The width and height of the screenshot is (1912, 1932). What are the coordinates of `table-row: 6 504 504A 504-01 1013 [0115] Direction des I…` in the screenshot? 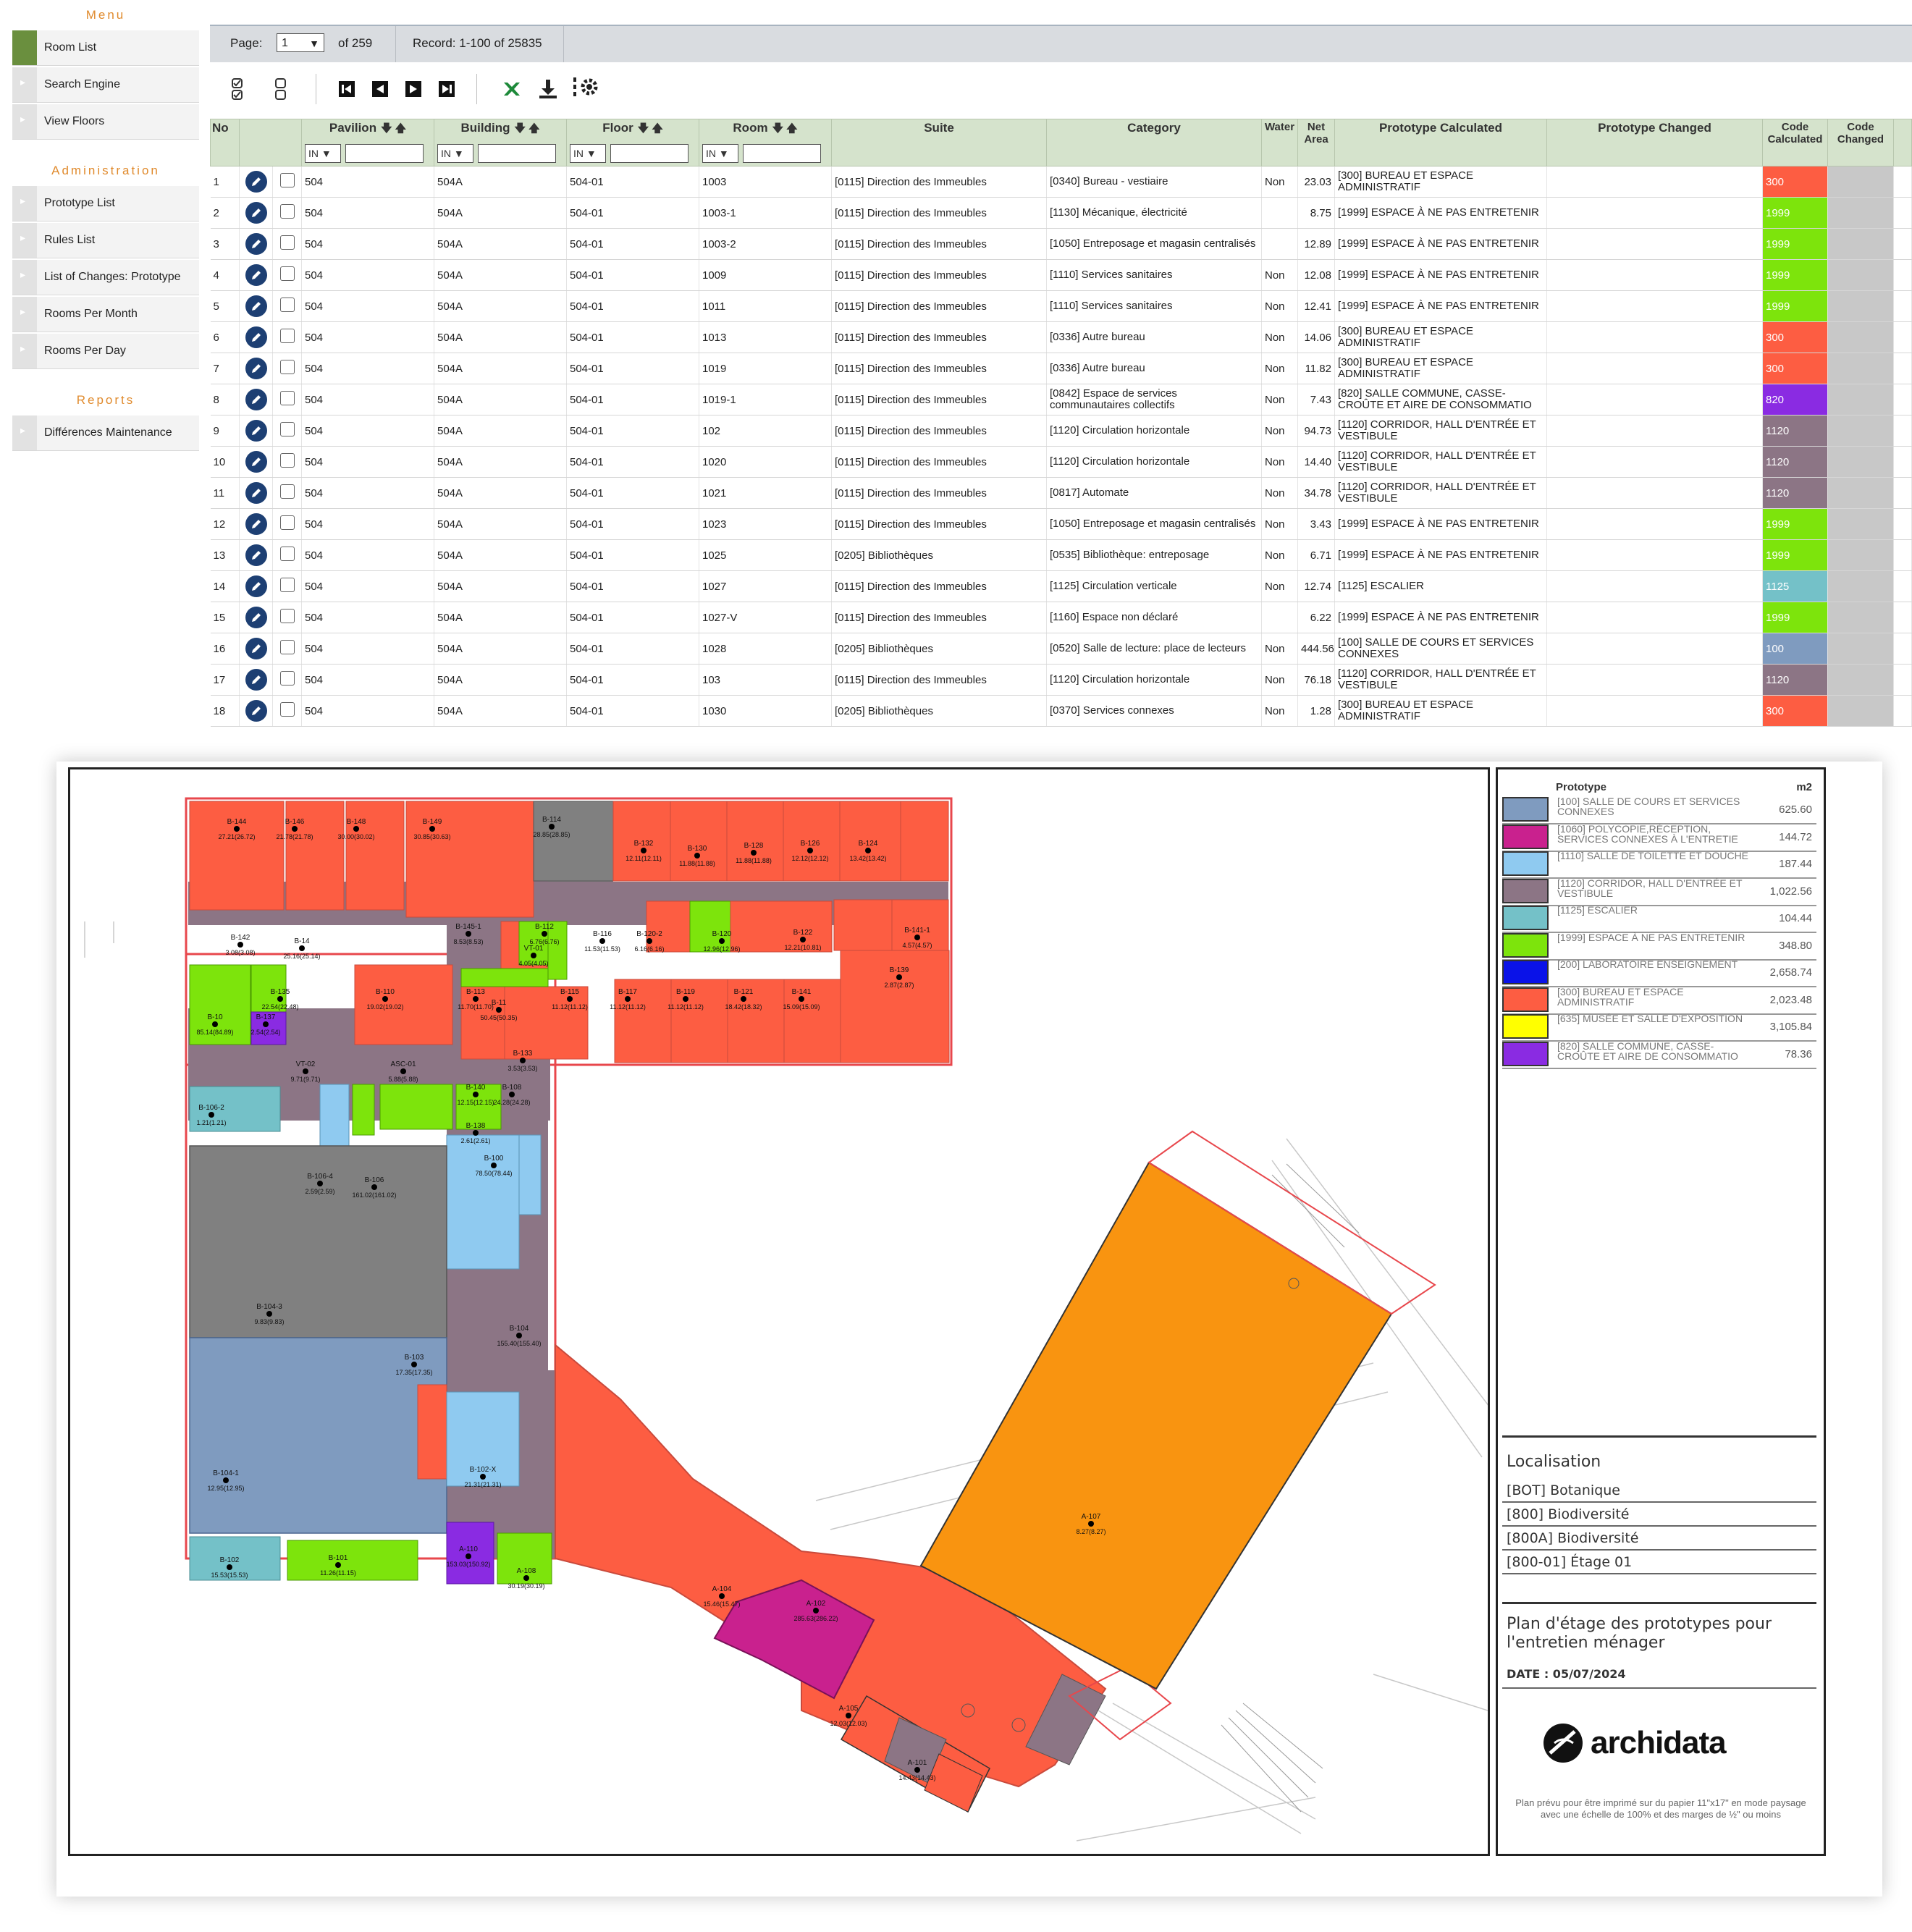 It's located at (1061, 337).